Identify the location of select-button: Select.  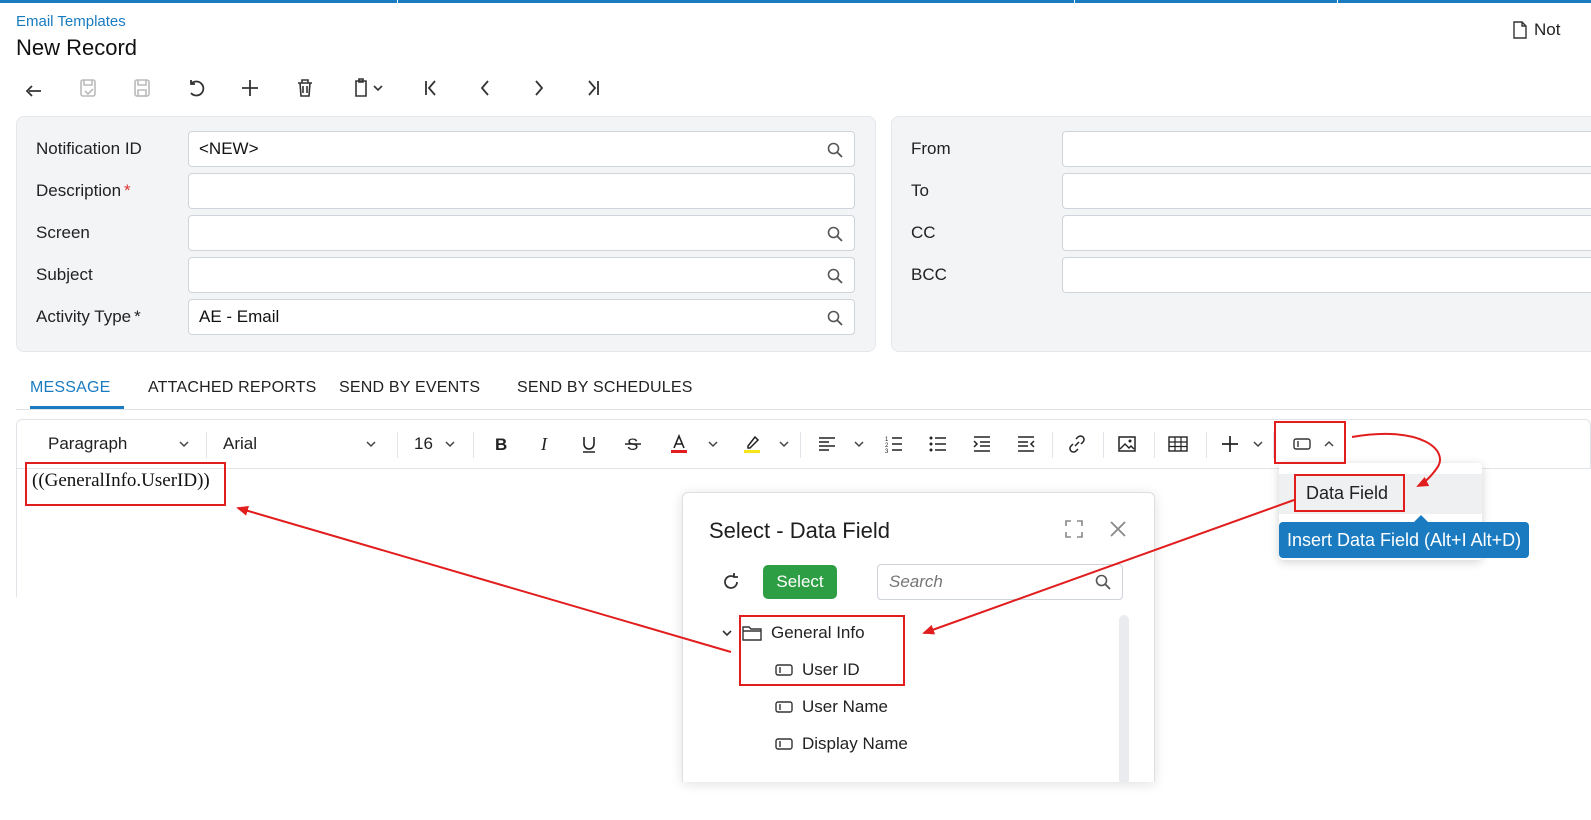
(800, 582).